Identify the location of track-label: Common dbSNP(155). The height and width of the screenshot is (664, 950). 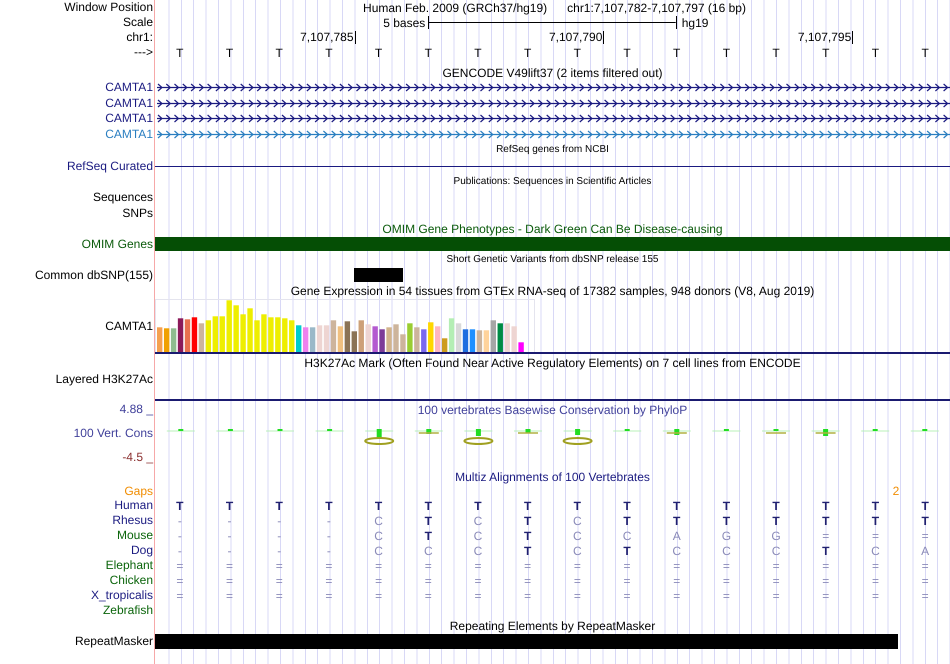
(93, 275).